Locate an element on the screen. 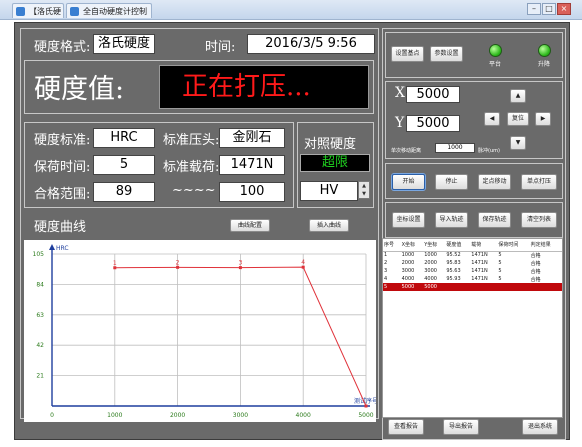  y-tick-label: 63 is located at coordinates (40, 315).